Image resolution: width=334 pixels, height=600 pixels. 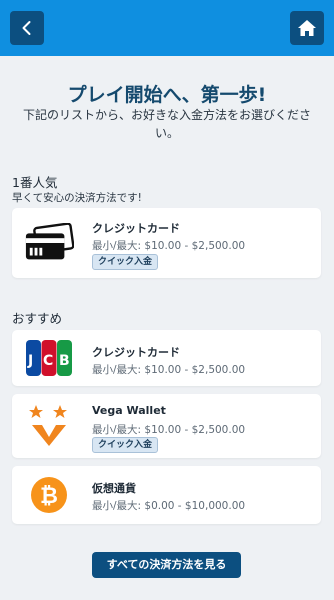 I want to click on home-icon, so click(x=307, y=28).